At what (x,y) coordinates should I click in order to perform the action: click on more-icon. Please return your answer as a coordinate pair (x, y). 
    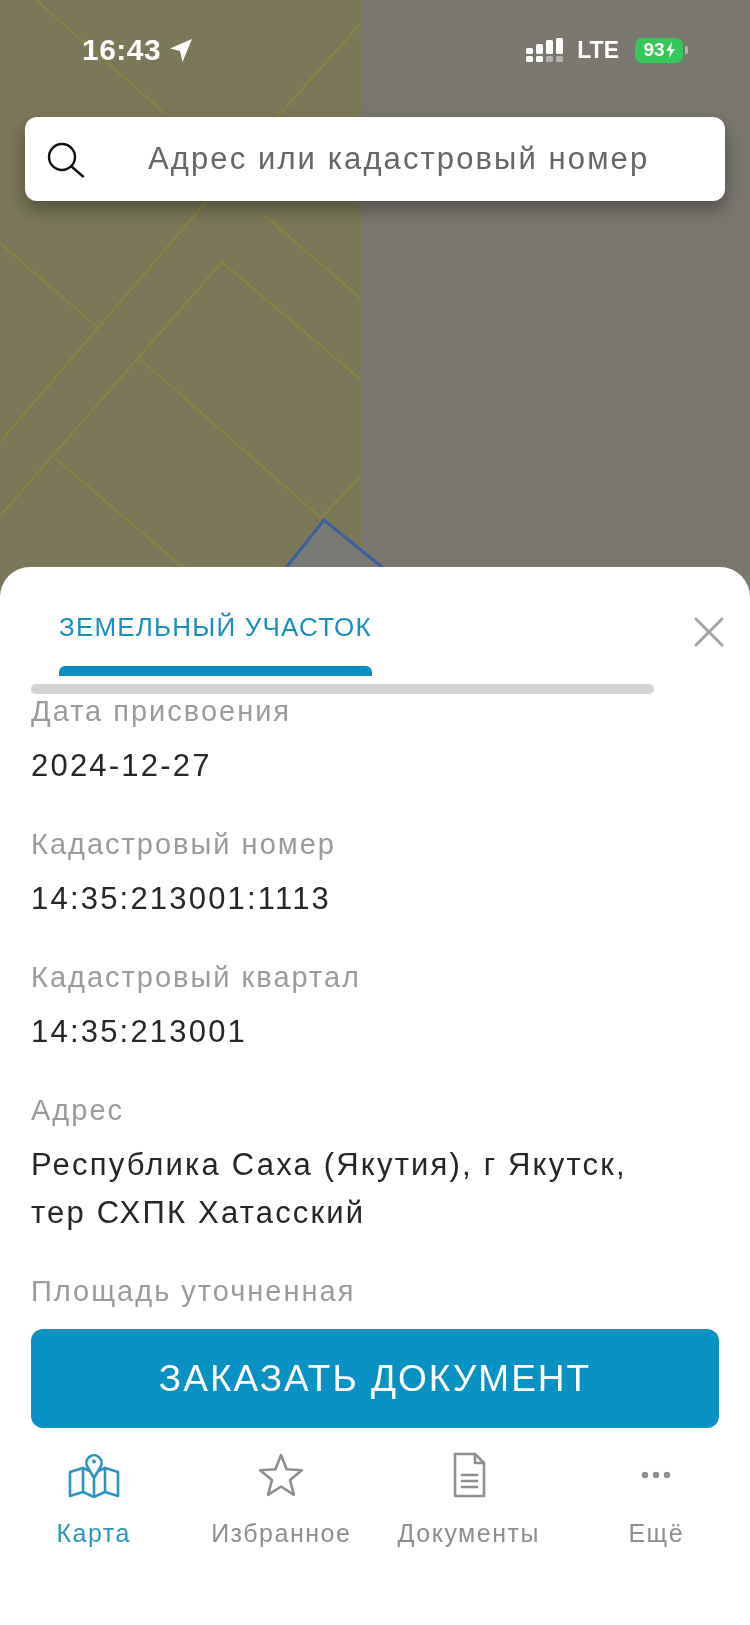
    Looking at the image, I should click on (656, 1475).